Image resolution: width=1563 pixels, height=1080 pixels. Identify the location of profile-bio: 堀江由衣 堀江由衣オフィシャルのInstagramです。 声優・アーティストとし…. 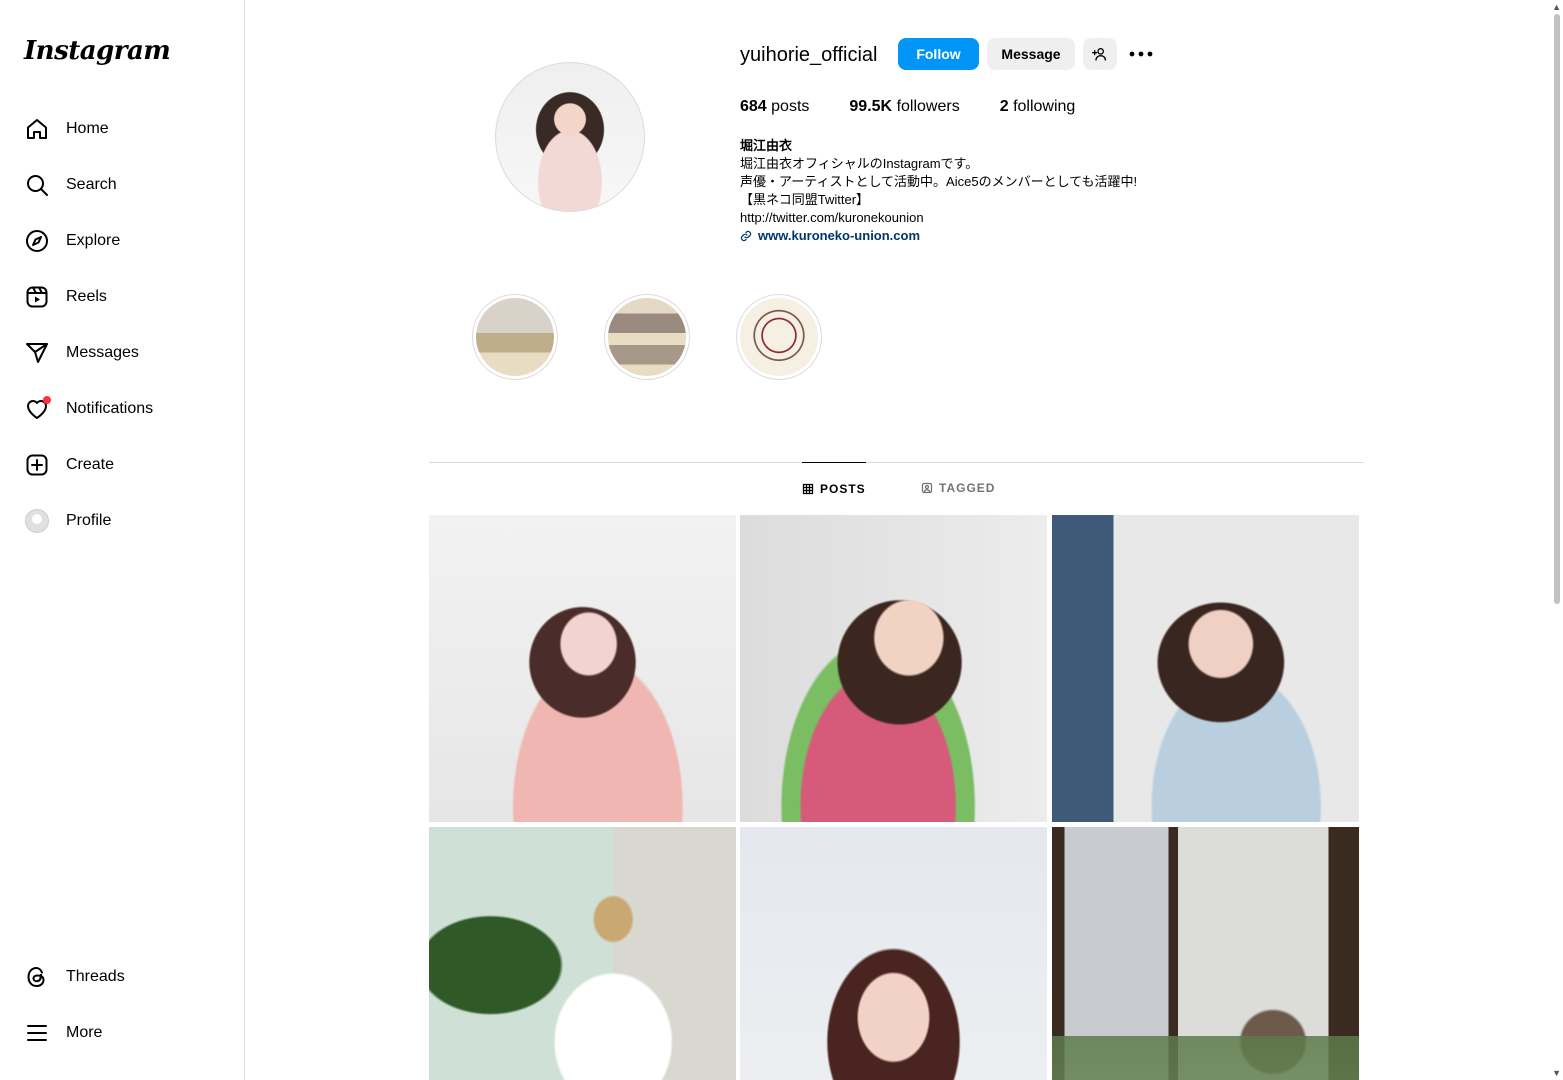
(938, 191).